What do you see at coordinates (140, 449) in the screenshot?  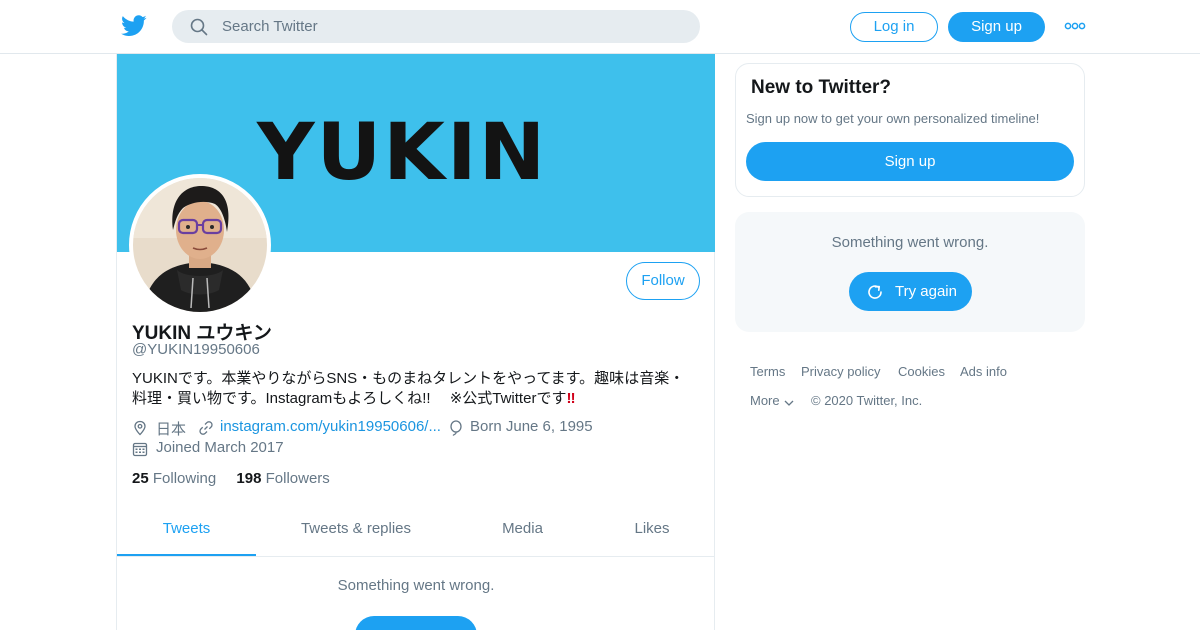 I see `calendar-icon` at bounding box center [140, 449].